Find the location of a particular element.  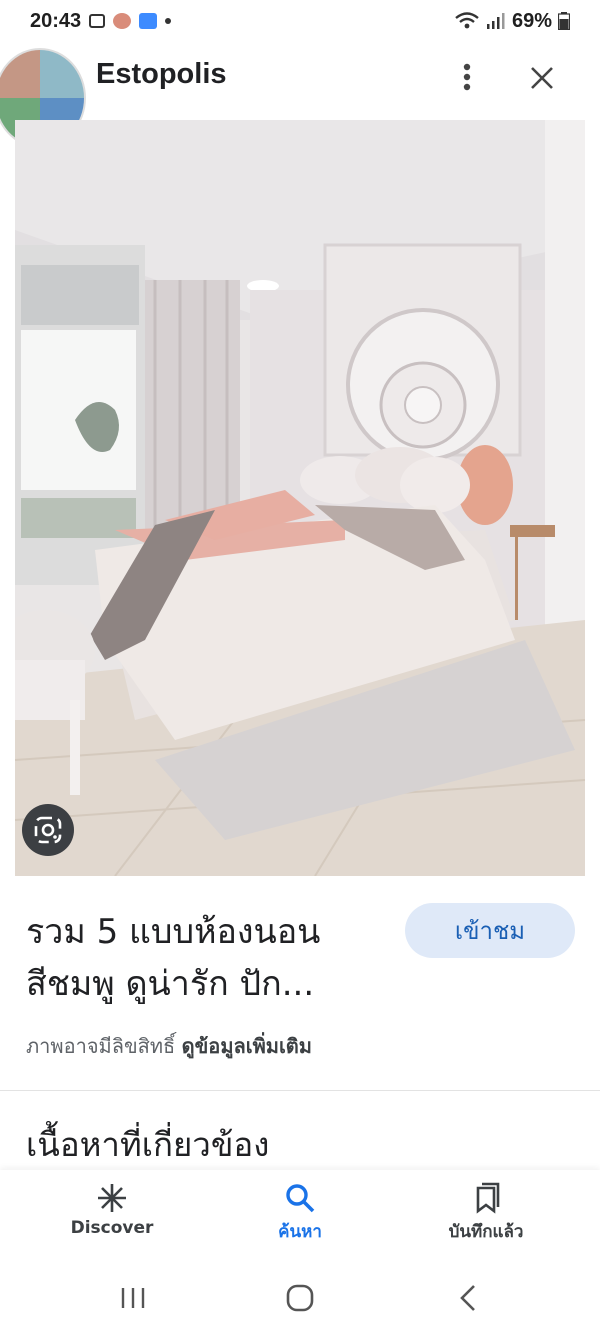

back-button is located at coordinates (468, 1298).